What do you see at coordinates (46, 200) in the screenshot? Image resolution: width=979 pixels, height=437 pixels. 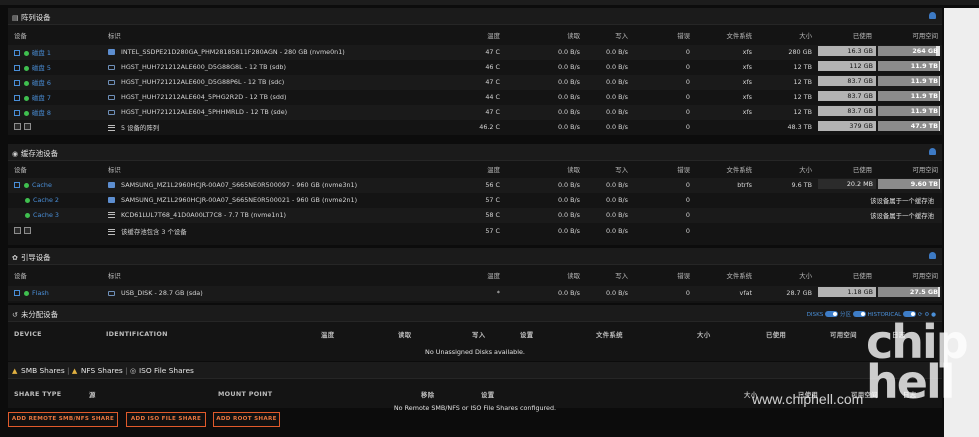 I see `device-link: Cache 2` at bounding box center [46, 200].